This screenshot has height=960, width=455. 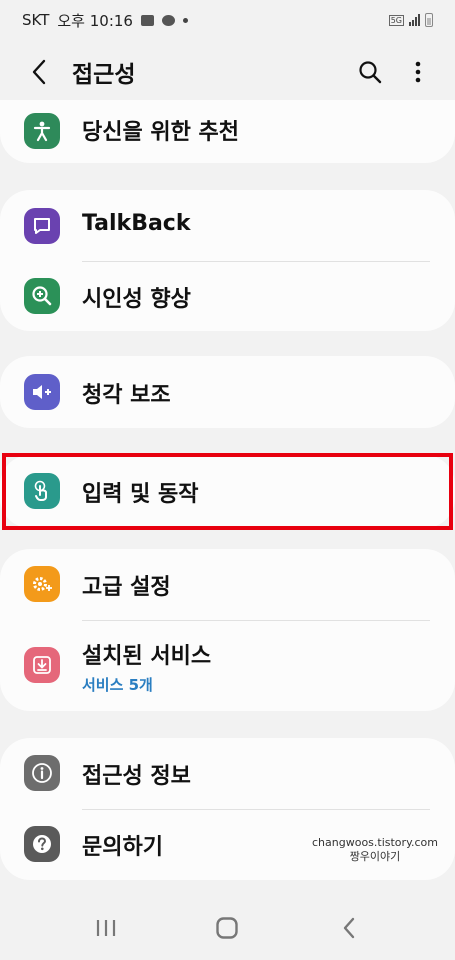 I want to click on card-recommended: 당신을 위한 추천, so click(x=227, y=131).